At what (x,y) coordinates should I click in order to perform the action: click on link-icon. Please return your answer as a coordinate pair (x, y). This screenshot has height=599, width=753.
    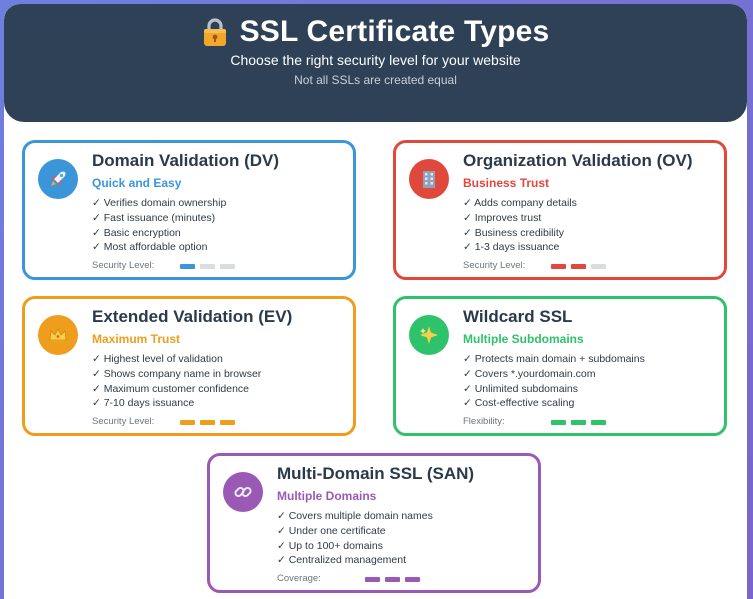
    Looking at the image, I should click on (243, 492).